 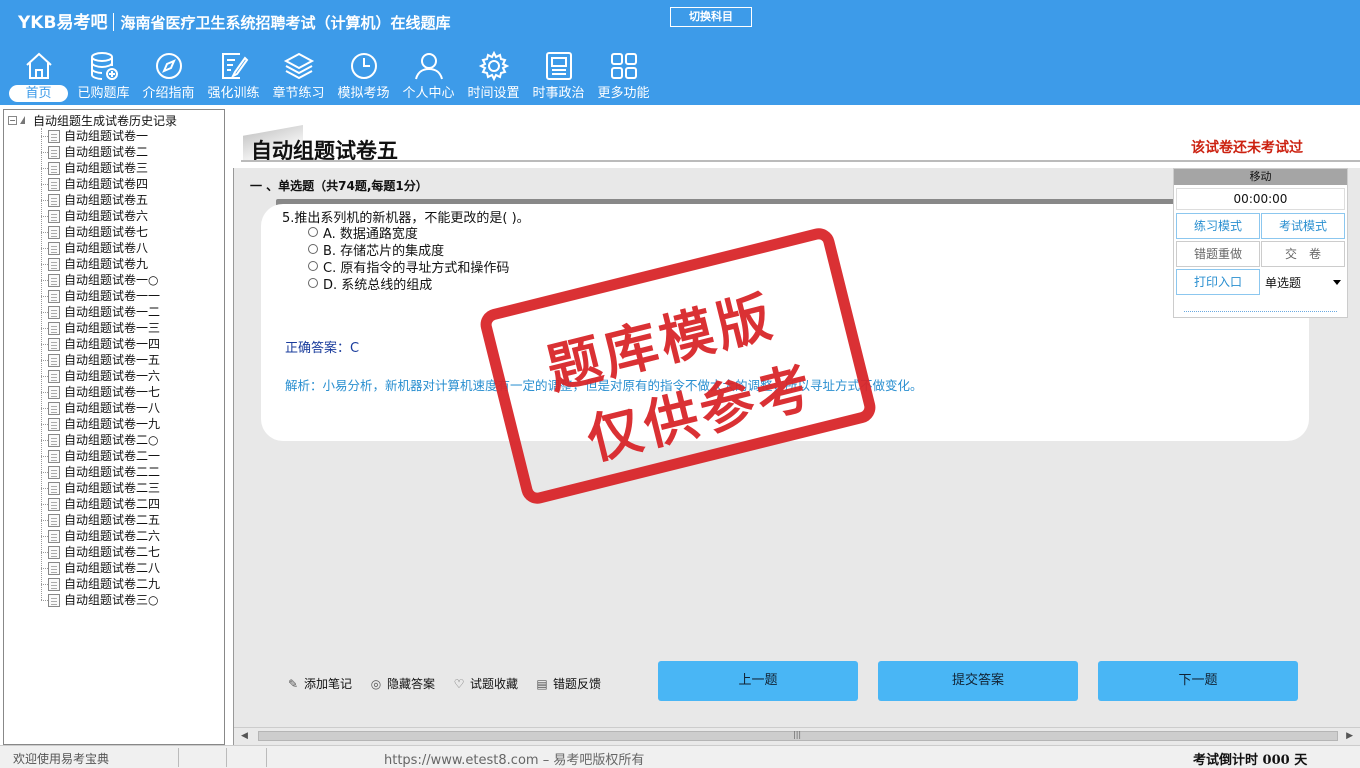 I want to click on next-question-button: 下一题, so click(x=1198, y=681).